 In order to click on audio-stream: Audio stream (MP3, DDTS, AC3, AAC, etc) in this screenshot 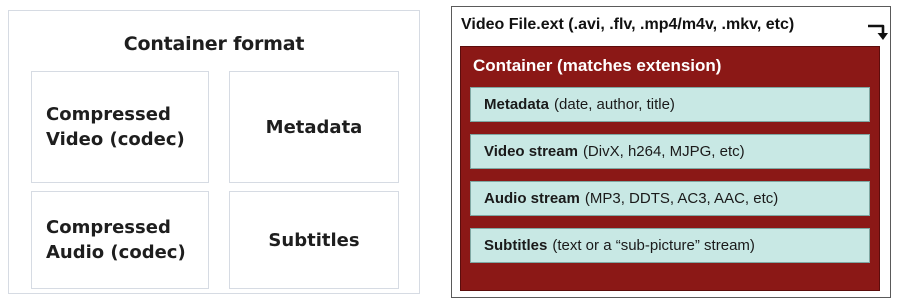, I will do `click(670, 198)`.